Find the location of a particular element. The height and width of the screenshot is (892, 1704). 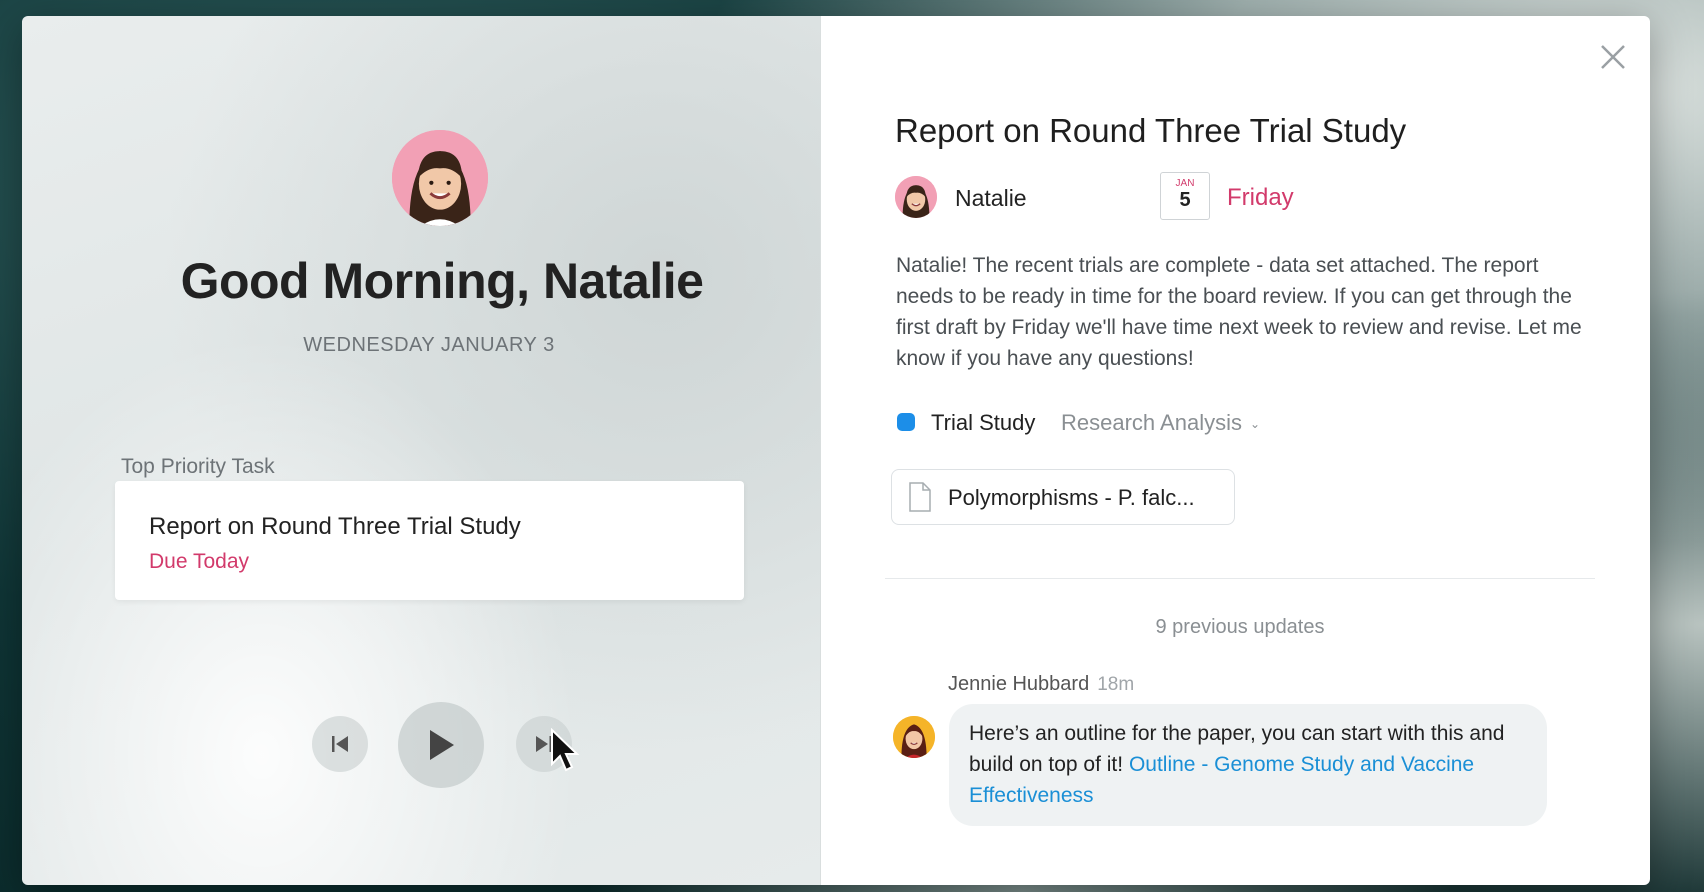

assignee-avatar is located at coordinates (916, 197).